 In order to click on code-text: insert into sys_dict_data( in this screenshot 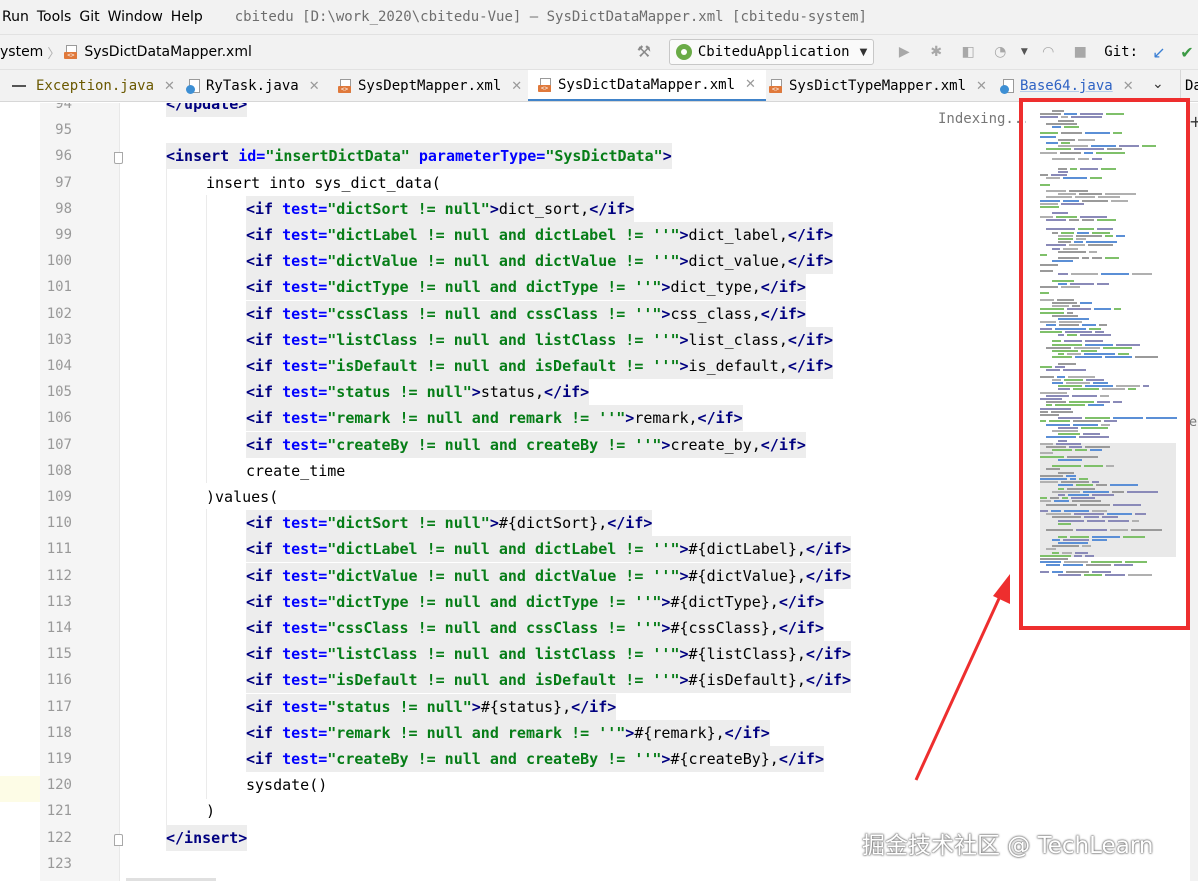, I will do `click(323, 182)`.